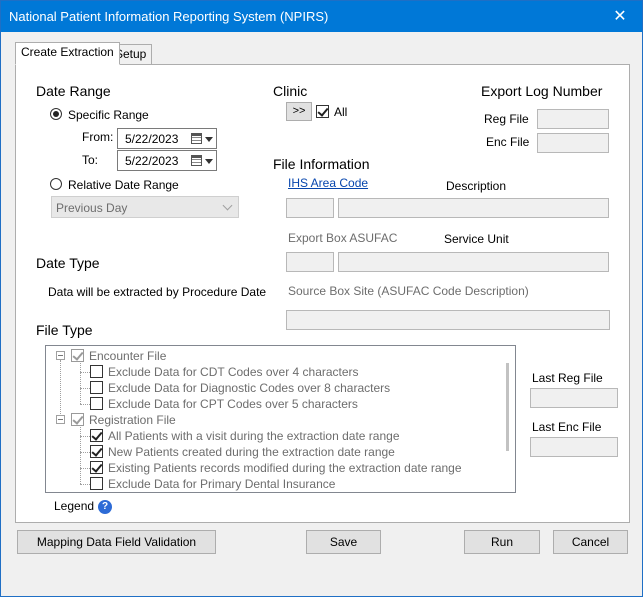 This screenshot has height=597, width=643. I want to click on tree-item-label: Registration File, so click(132, 420).